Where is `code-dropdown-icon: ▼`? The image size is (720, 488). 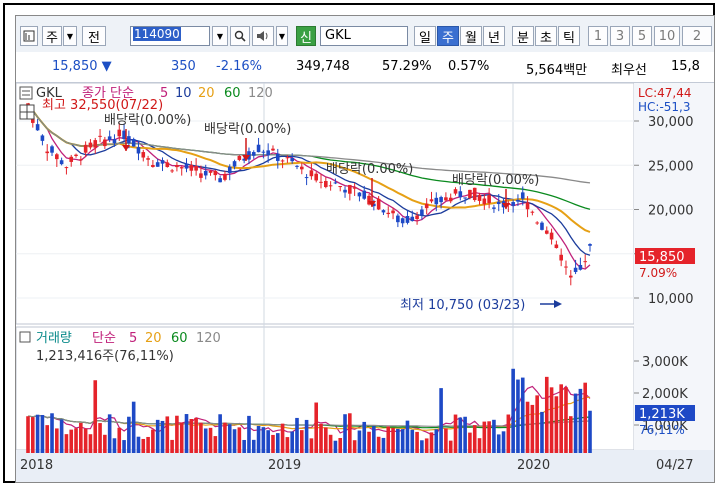 code-dropdown-icon: ▼ is located at coordinates (220, 36).